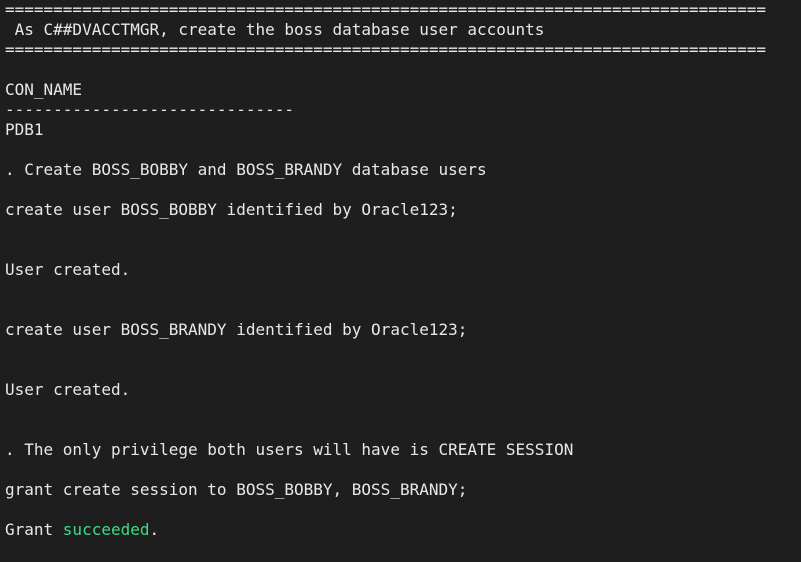  What do you see at coordinates (106, 529) in the screenshot?
I see `result-grant-status-word: succeeded` at bounding box center [106, 529].